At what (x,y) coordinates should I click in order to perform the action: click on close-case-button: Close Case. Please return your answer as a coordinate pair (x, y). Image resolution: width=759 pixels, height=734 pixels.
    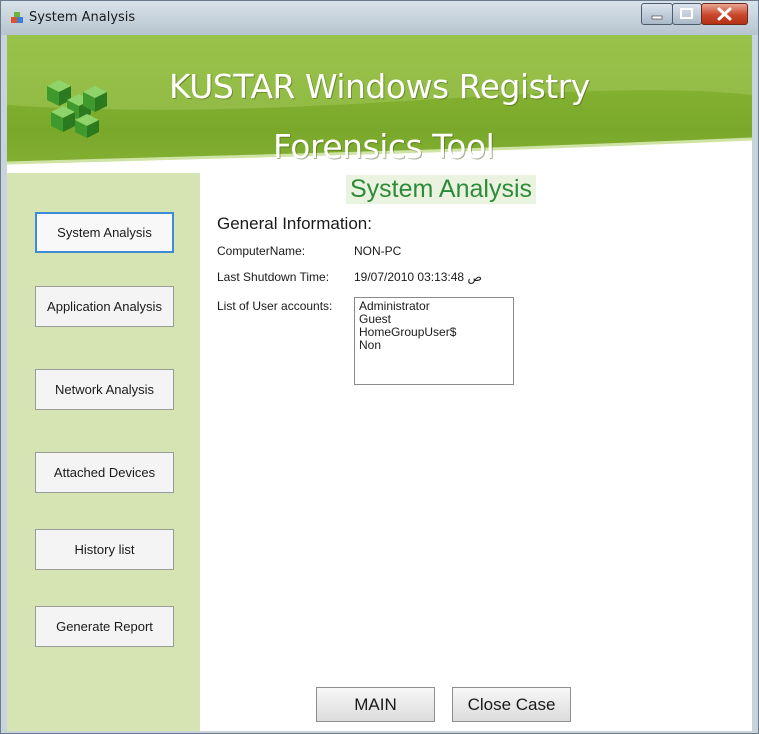
    Looking at the image, I should click on (511, 704).